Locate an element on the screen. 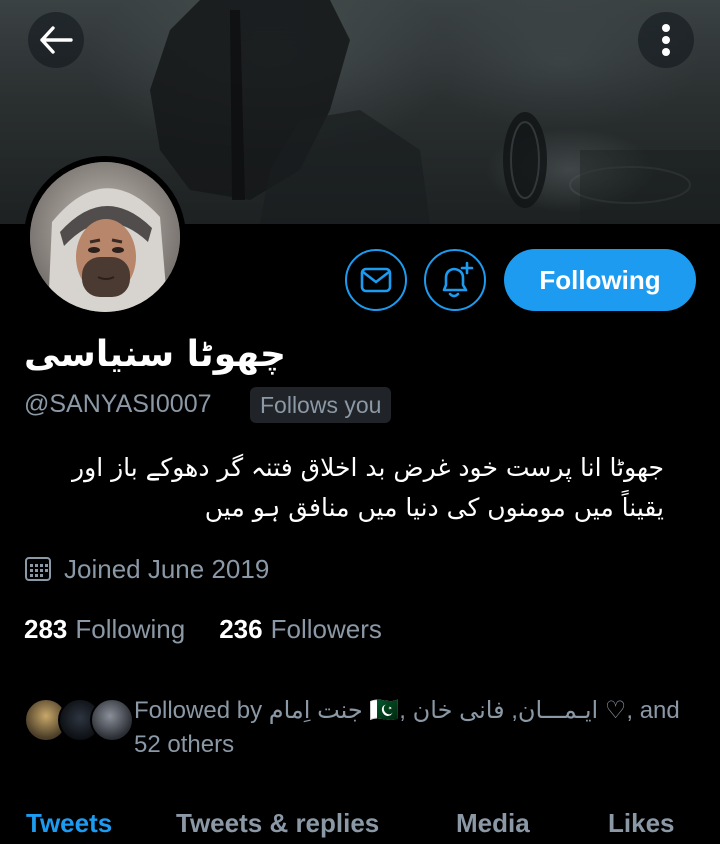 This screenshot has width=720, height=844. calendar-icon is located at coordinates (38, 569).